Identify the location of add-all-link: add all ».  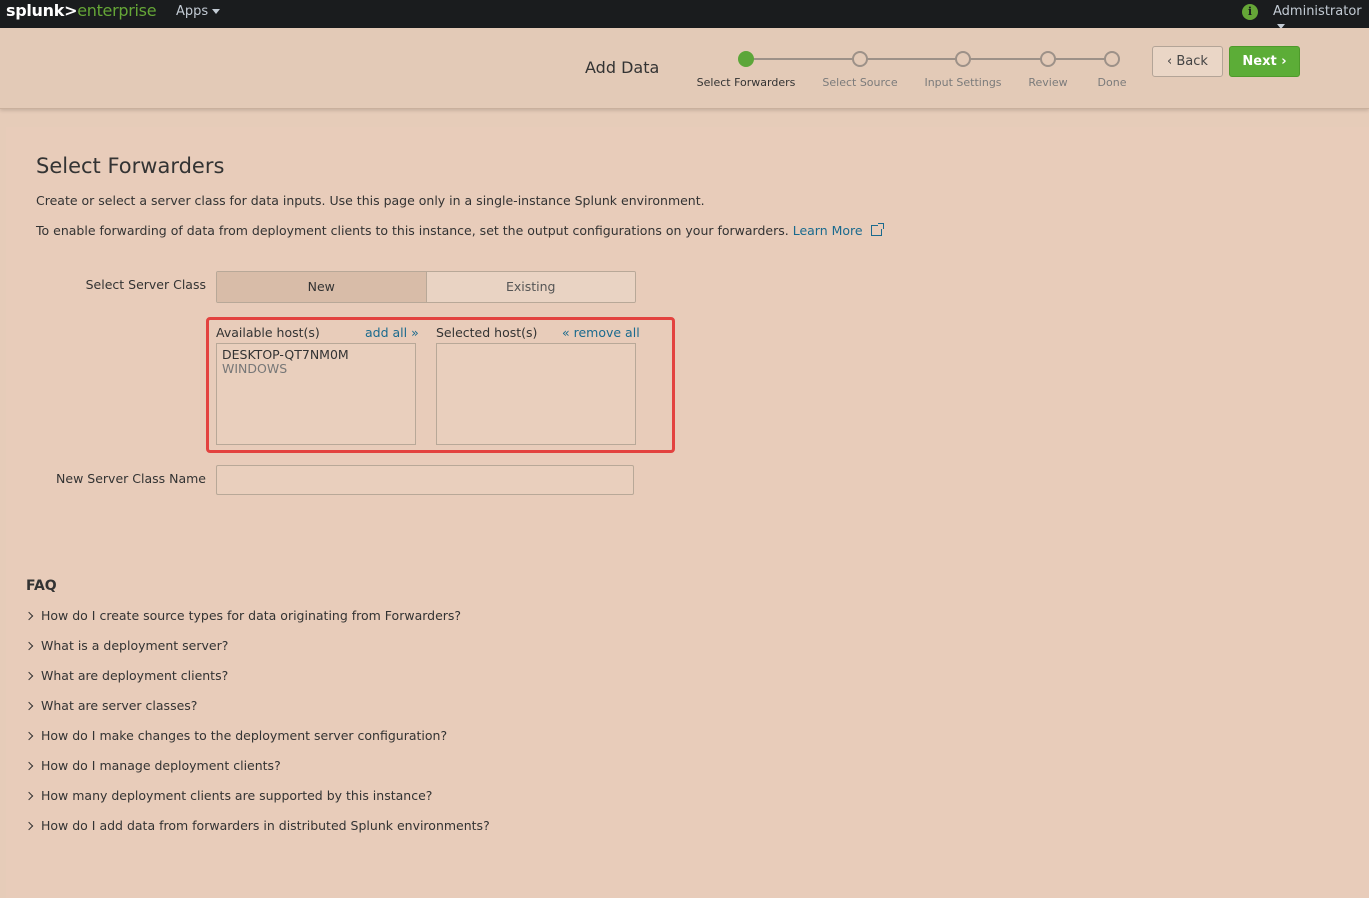
(392, 332).